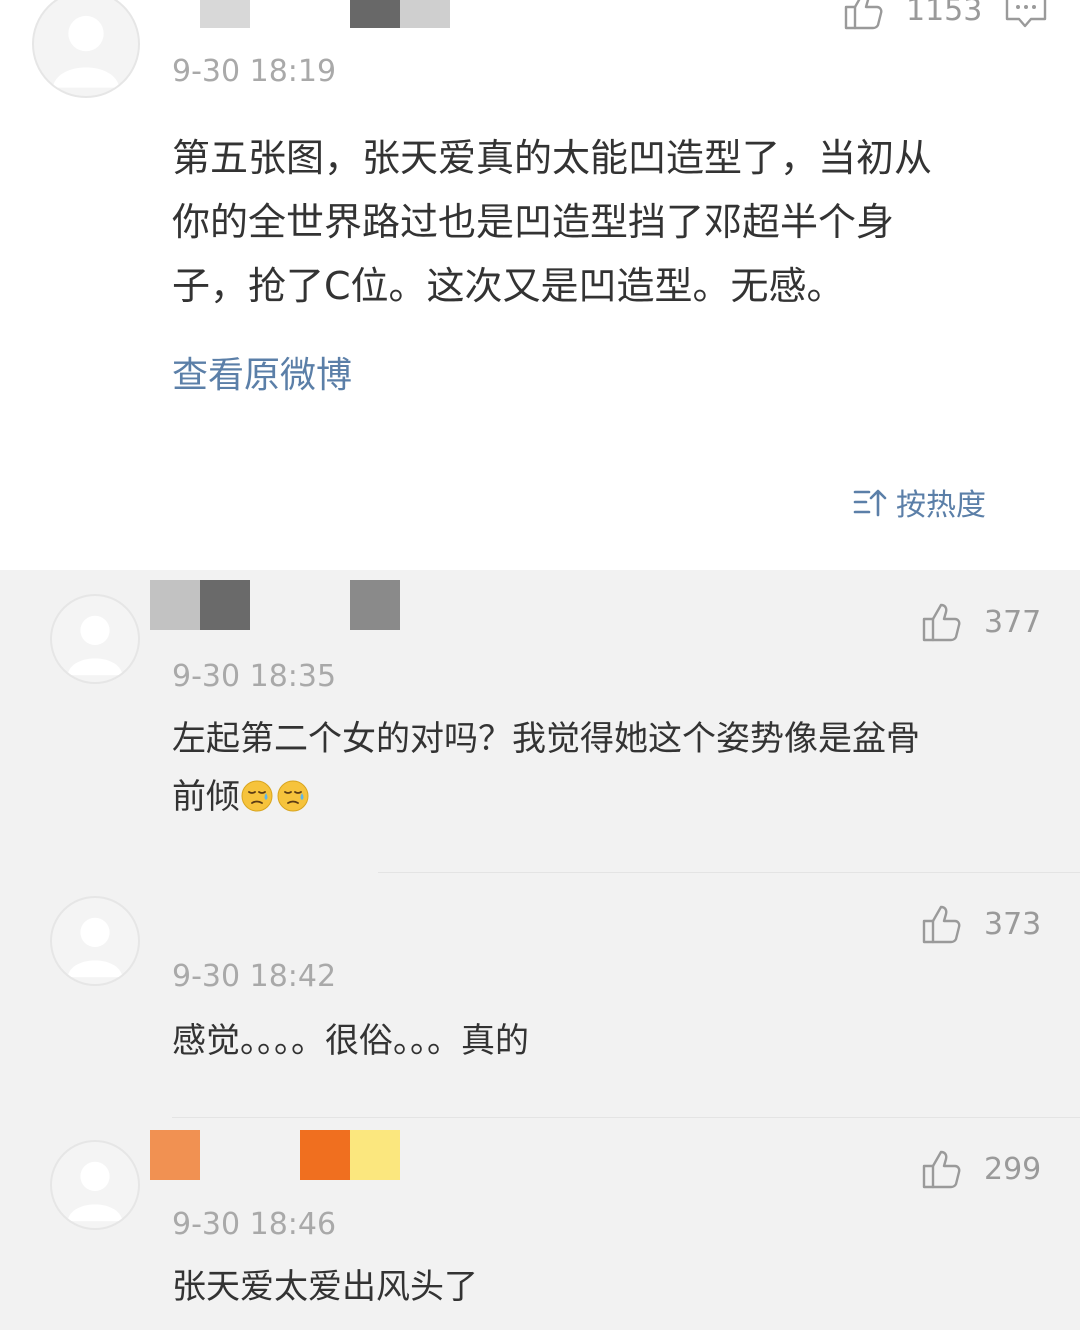 The width and height of the screenshot is (1080, 1330). I want to click on comment-line: 第五张图，张天爱真的太能凹造型了，当初从, so click(552, 158).